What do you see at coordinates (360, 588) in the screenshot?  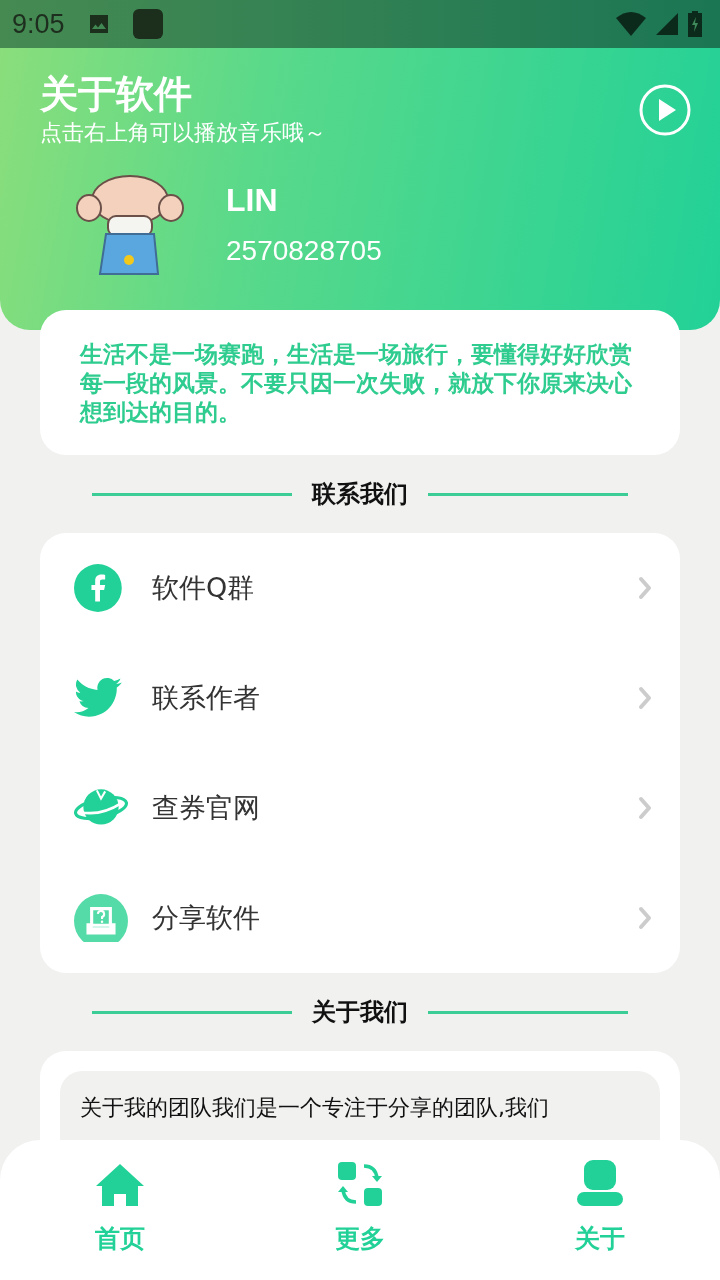 I see `menu-item: 软件Q群` at bounding box center [360, 588].